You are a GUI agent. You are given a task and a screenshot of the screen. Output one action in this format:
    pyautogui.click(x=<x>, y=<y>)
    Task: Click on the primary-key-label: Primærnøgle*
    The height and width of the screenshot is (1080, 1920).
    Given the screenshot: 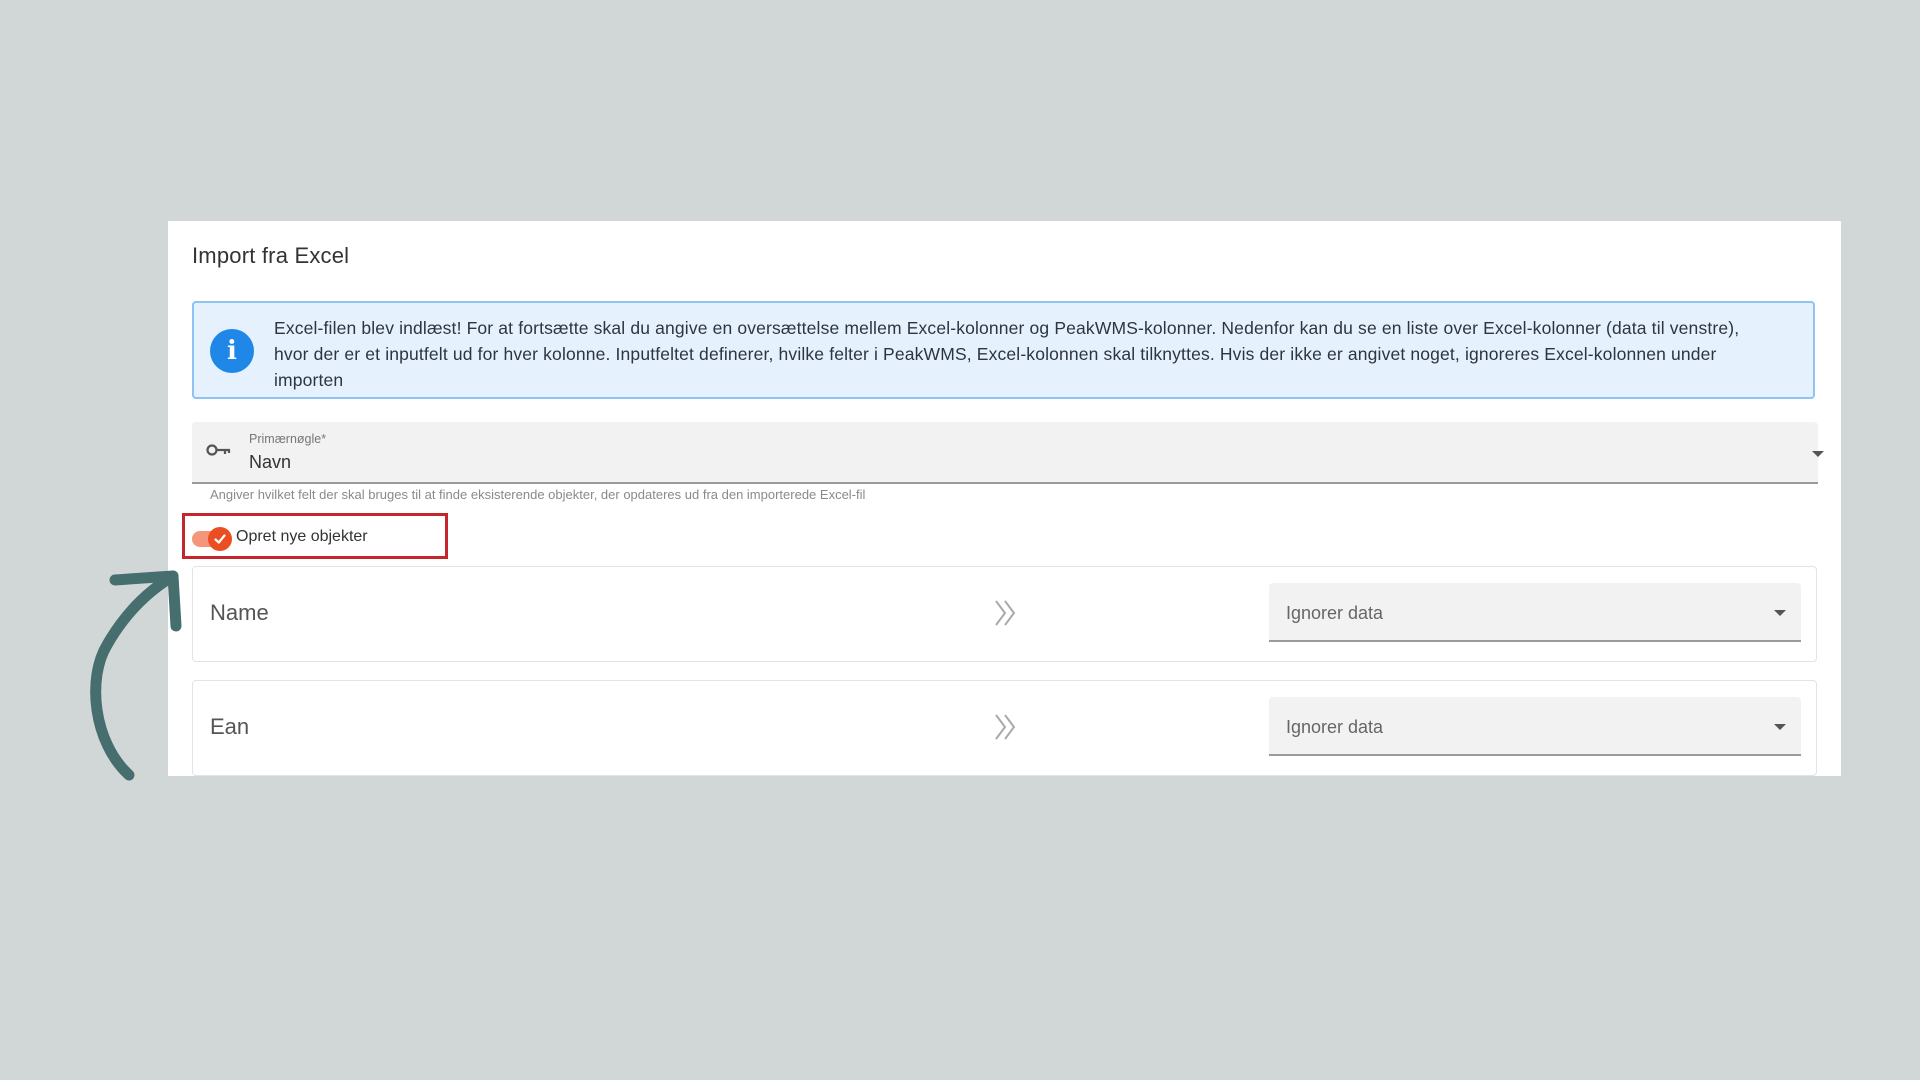 What is the action you would take?
    pyautogui.click(x=288, y=439)
    